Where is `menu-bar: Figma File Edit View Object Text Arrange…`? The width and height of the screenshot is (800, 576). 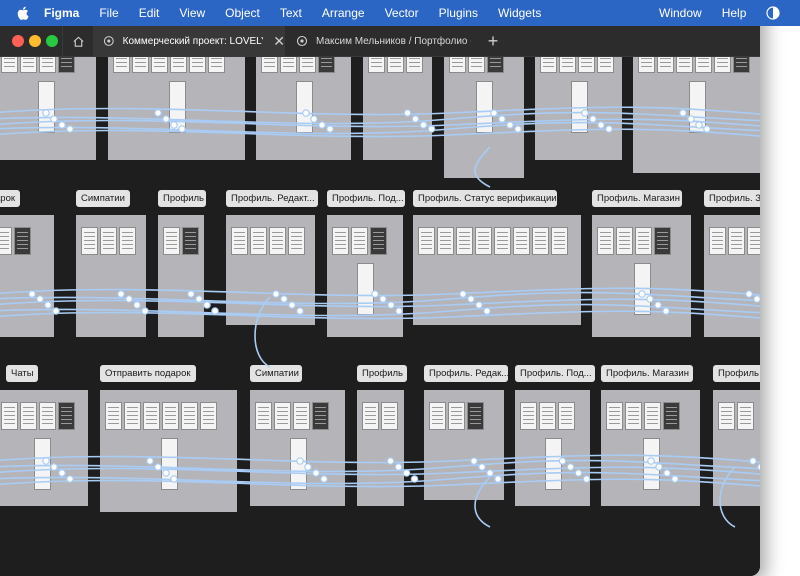 menu-bar: Figma File Edit View Object Text Arrange… is located at coordinates (400, 13).